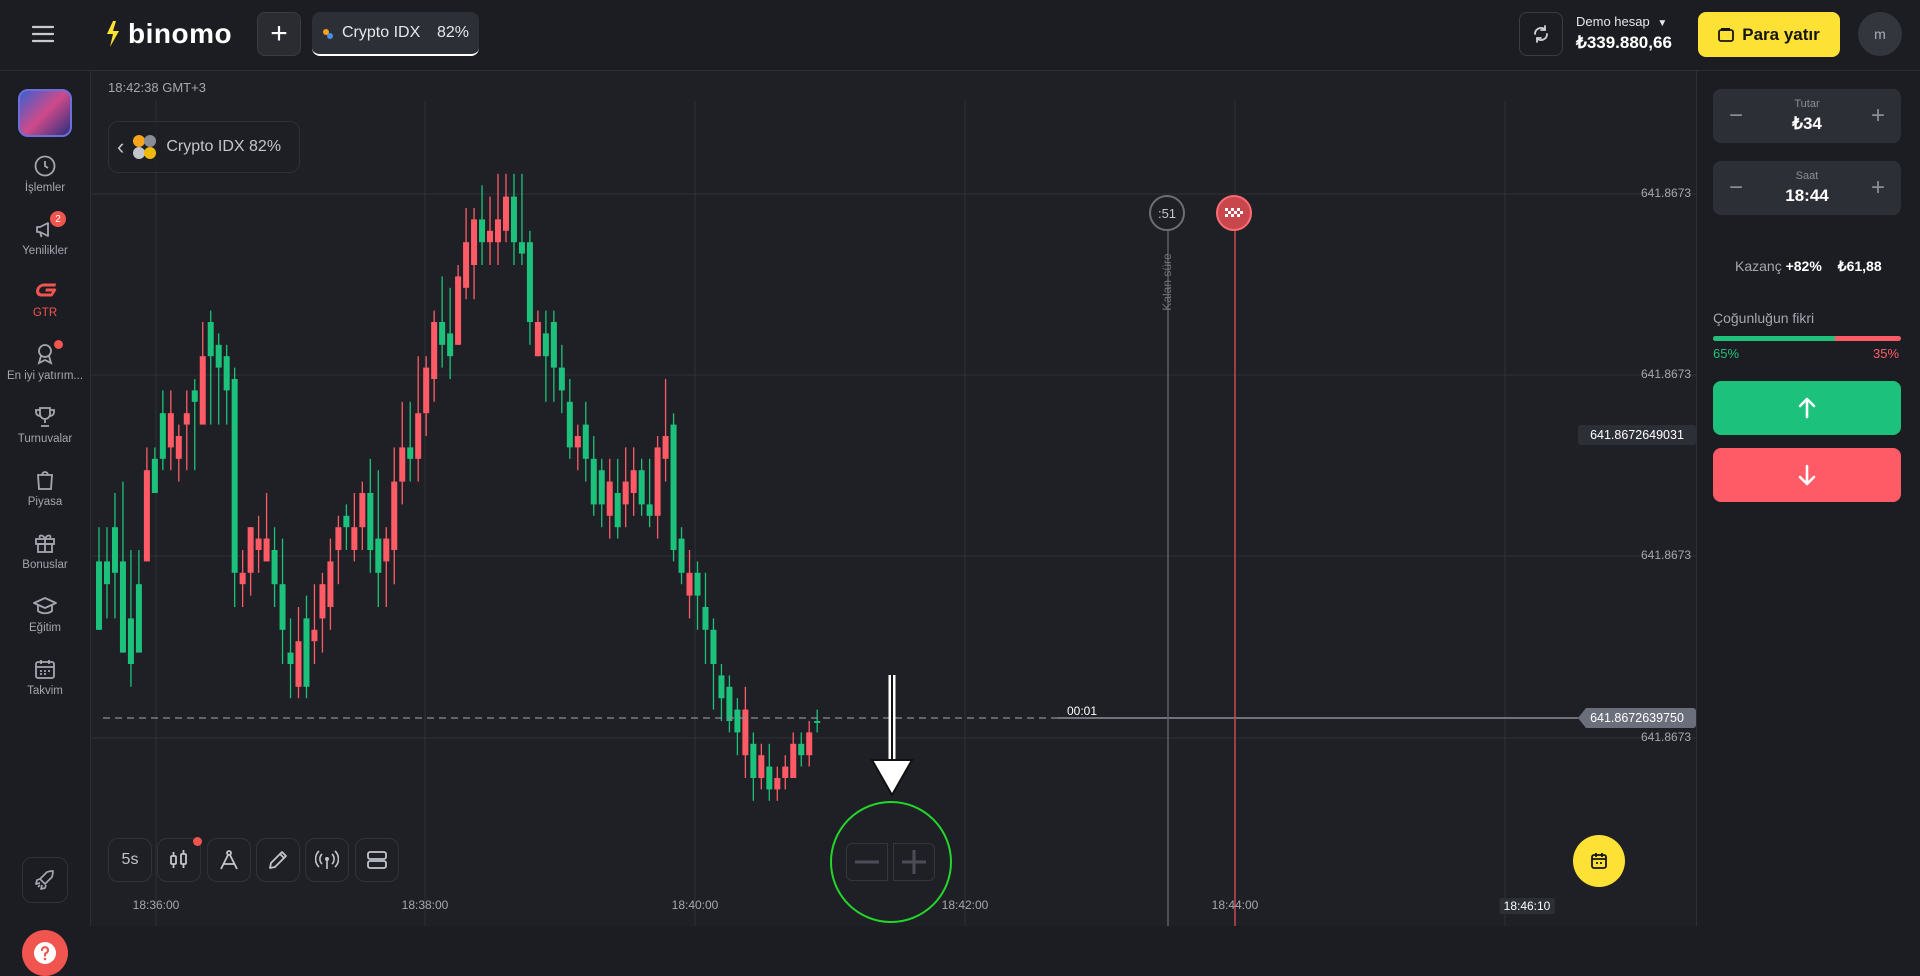  What do you see at coordinates (1662, 23) in the screenshot?
I see `chevron-down-icon: ▼` at bounding box center [1662, 23].